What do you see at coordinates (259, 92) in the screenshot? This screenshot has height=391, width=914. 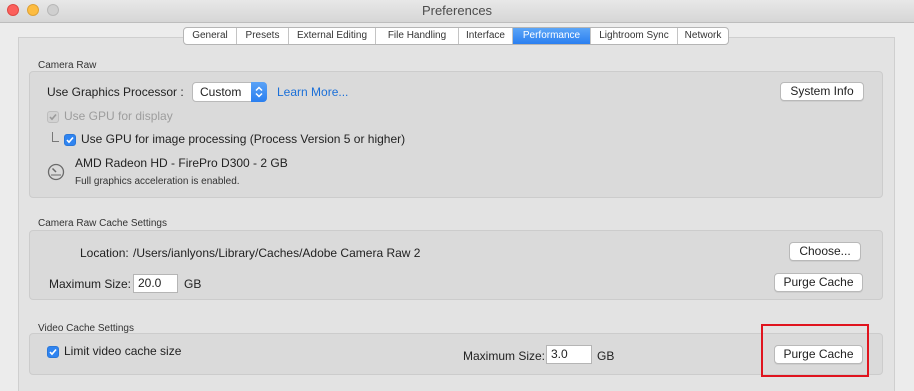 I see `select-arrows-icon` at bounding box center [259, 92].